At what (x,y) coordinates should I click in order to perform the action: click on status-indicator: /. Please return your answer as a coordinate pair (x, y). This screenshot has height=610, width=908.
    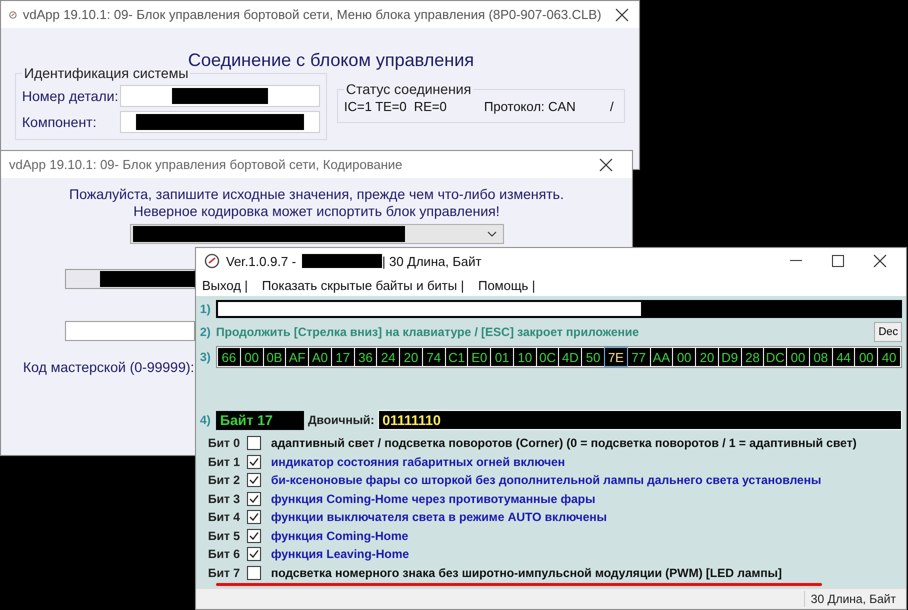
    Looking at the image, I should click on (612, 106).